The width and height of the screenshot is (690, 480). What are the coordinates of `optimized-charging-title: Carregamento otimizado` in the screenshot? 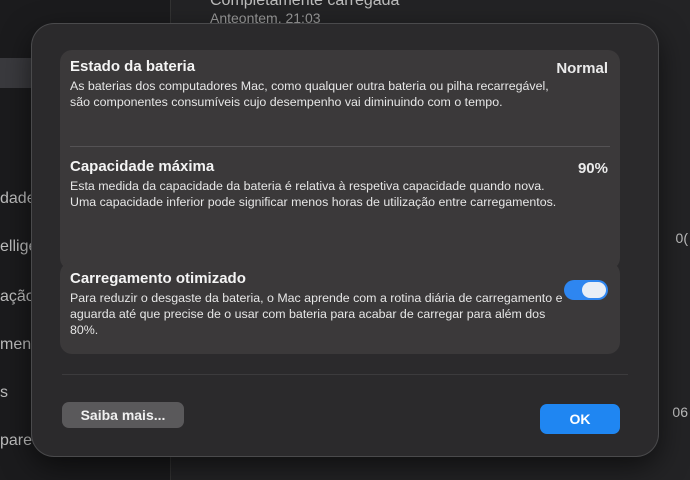 It's located at (158, 278).